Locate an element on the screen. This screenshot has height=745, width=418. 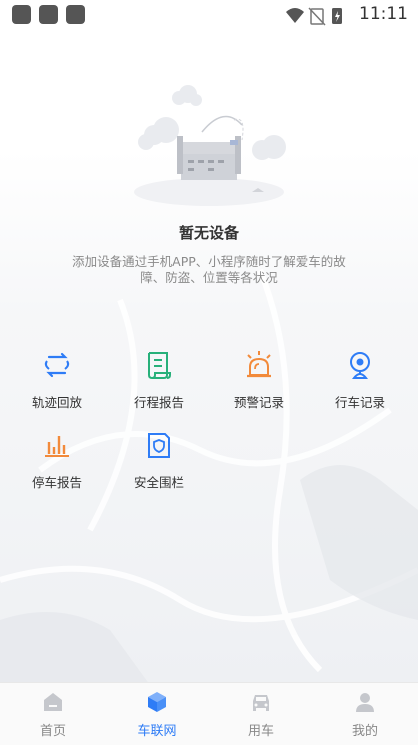
clock: 11:11 is located at coordinates (383, 14).